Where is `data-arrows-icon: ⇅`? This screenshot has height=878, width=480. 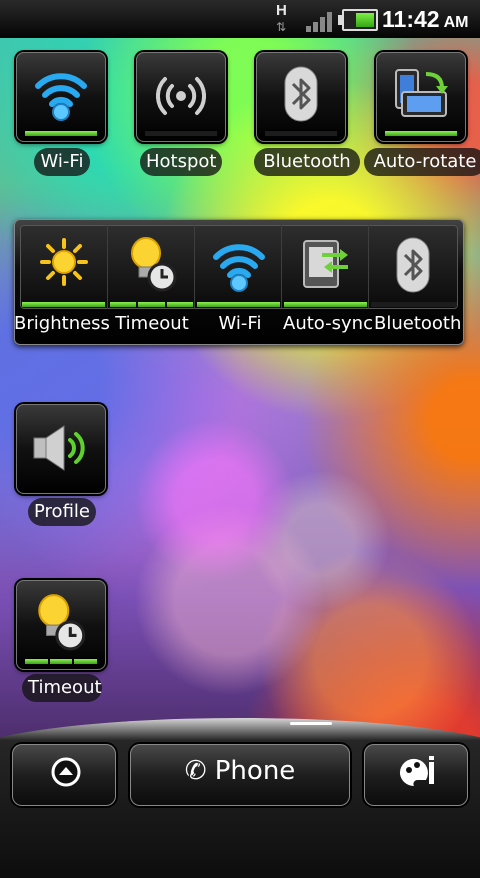
data-arrows-icon: ⇅ is located at coordinates (281, 27).